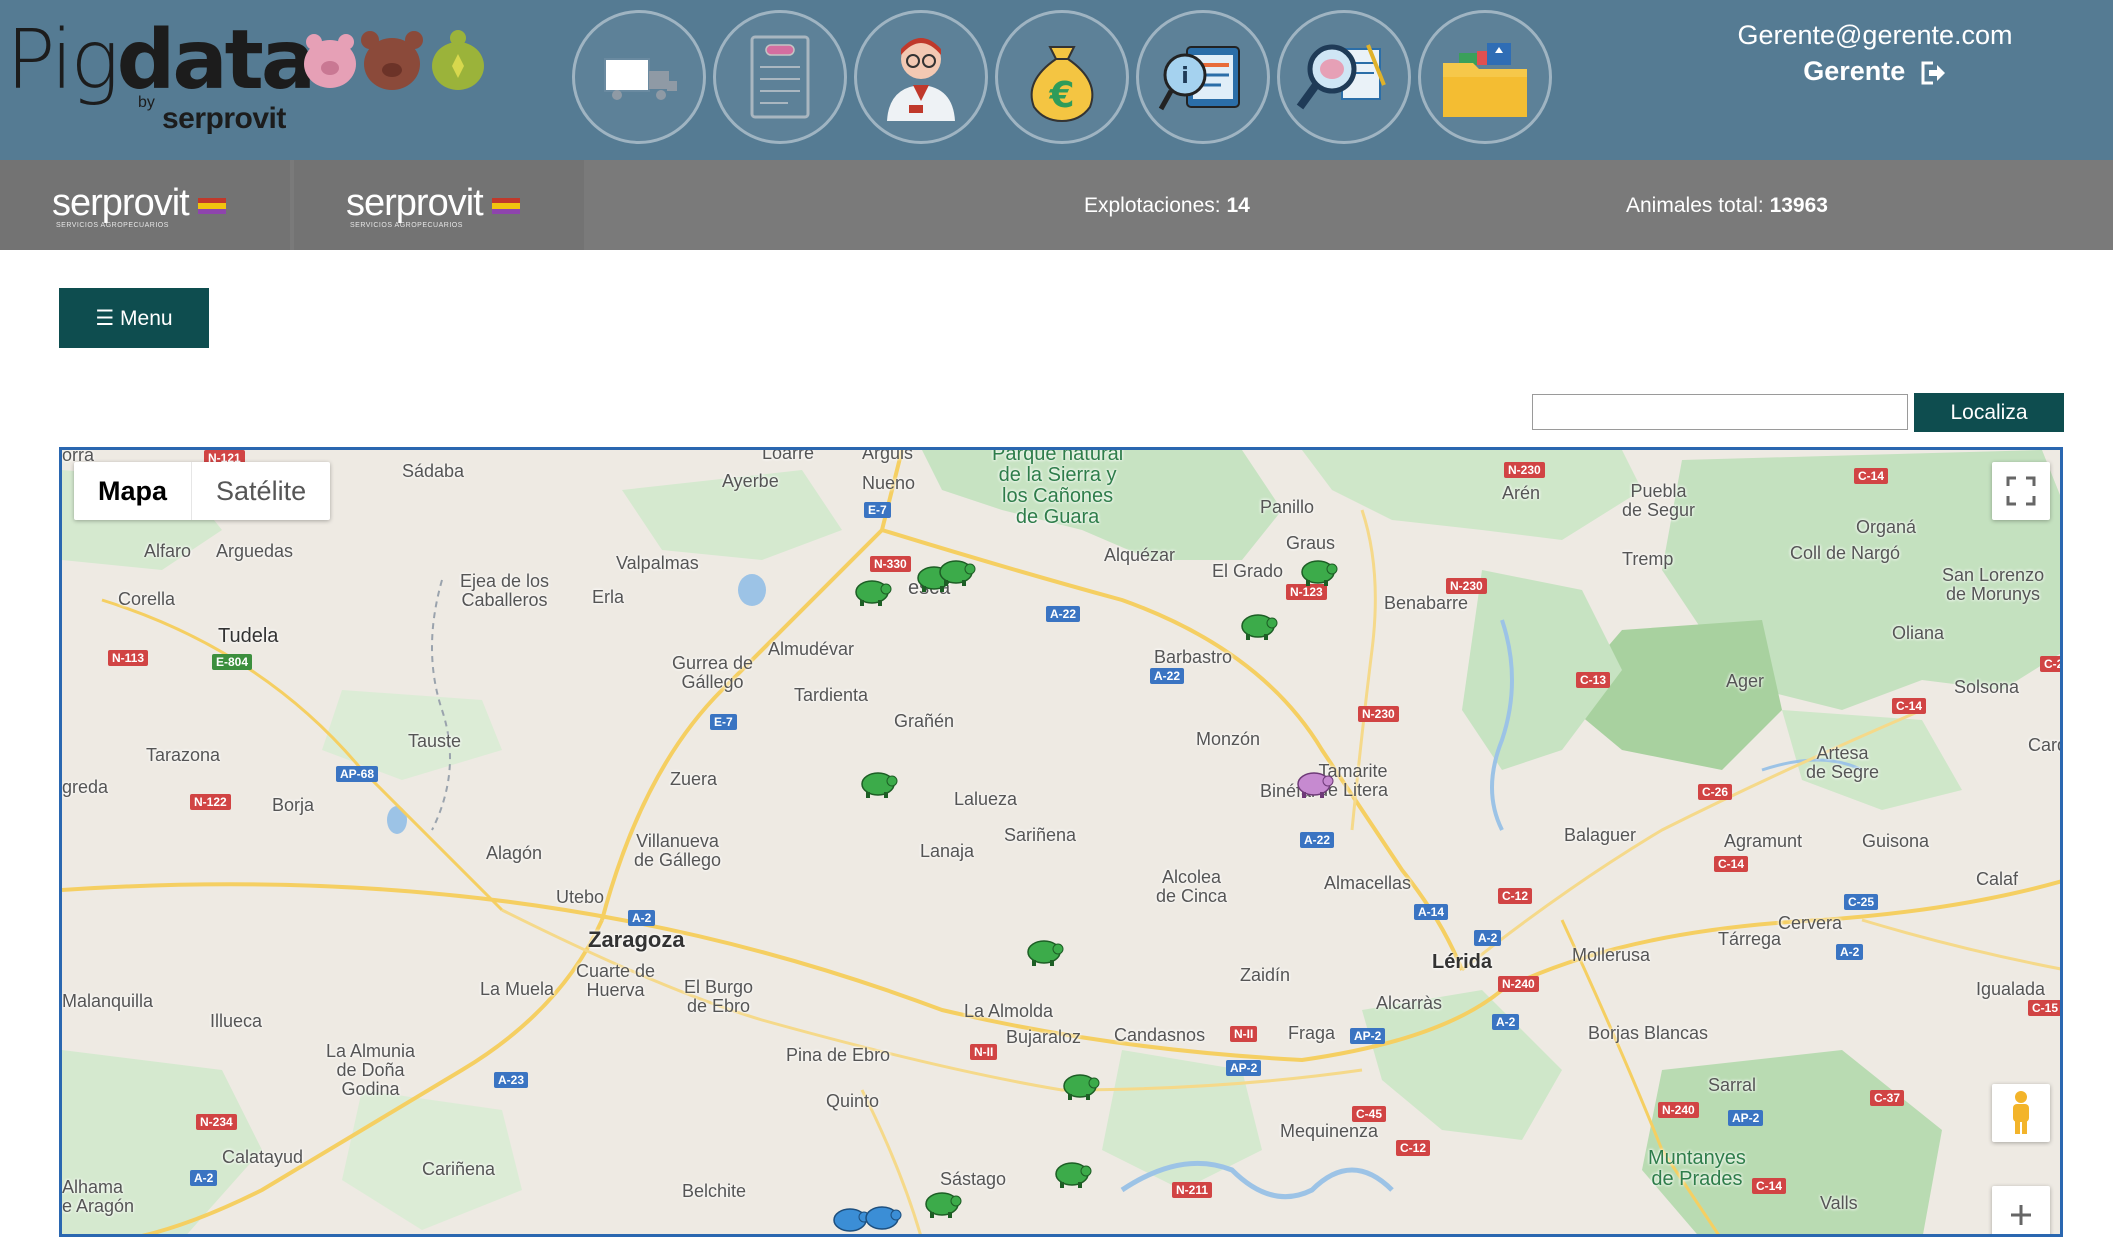  Describe the element at coordinates (98, 1196) in the screenshot. I see `map-place-label: Alhama e Aragón` at that location.